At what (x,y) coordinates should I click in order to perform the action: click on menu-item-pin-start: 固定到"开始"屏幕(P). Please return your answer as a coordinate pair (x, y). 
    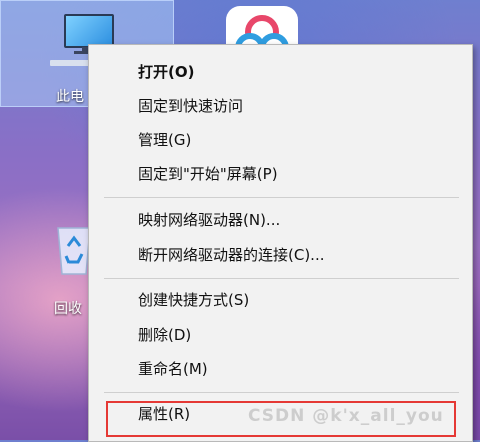
    Looking at the image, I should click on (280, 174).